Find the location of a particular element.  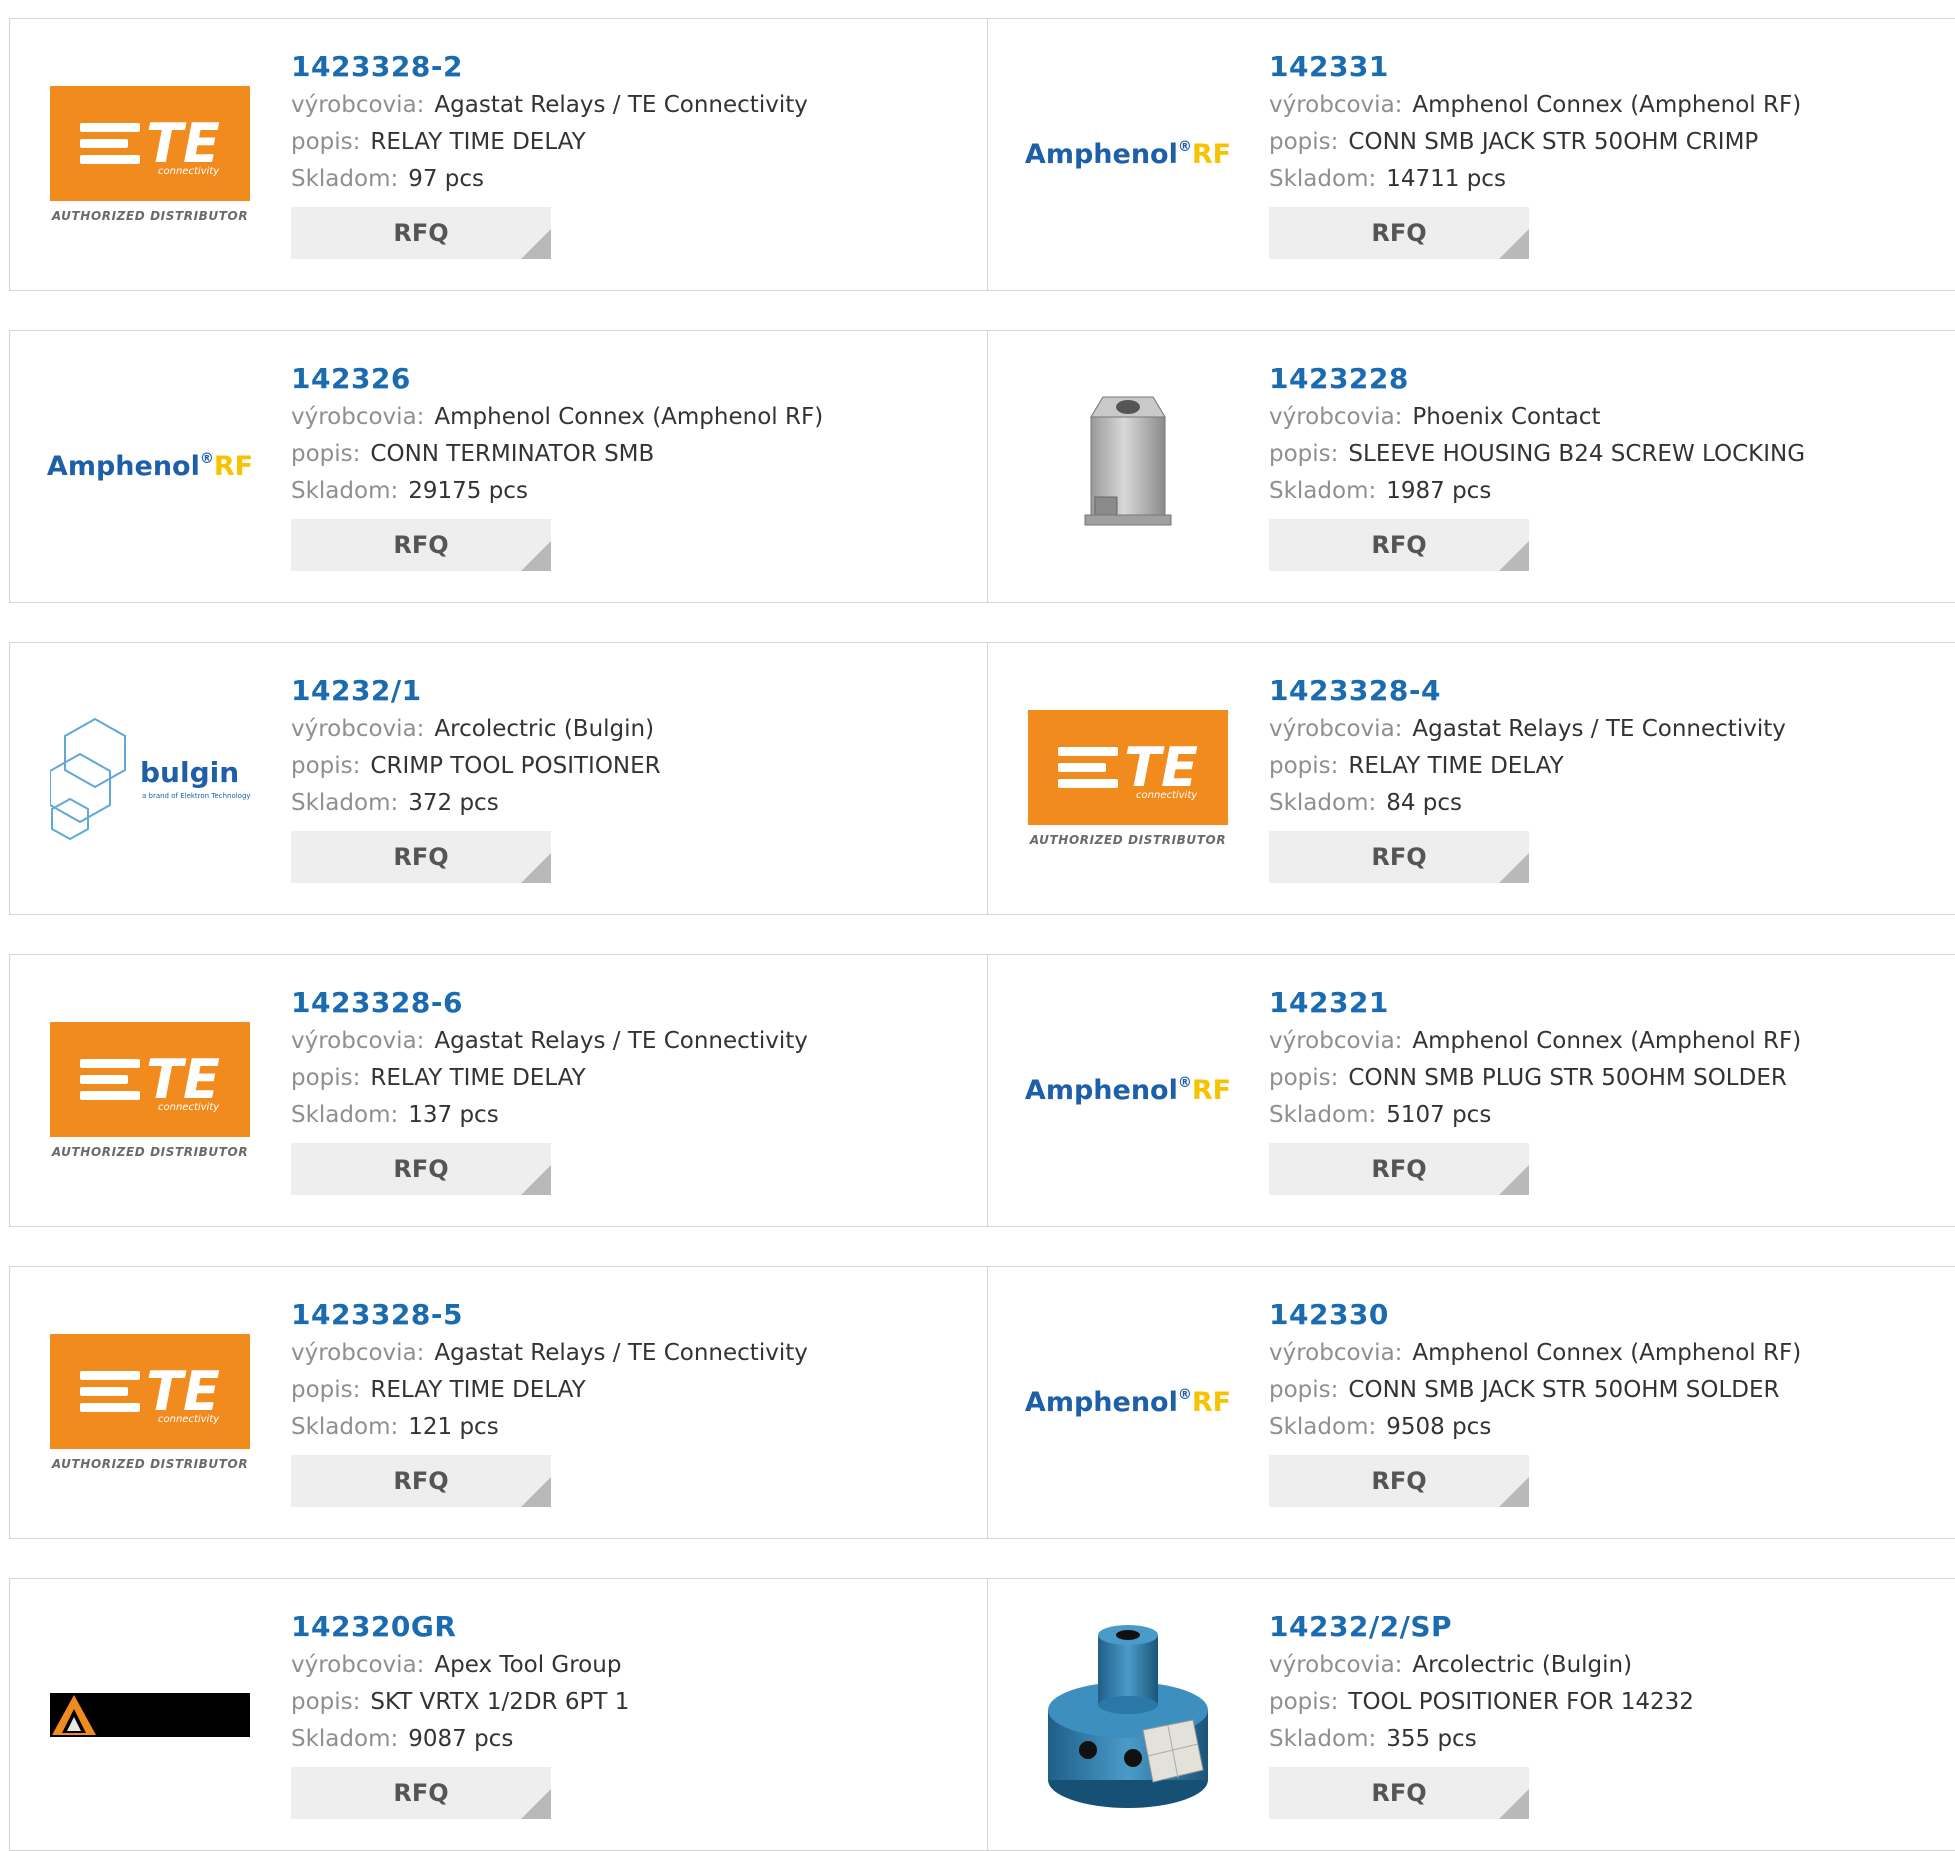

part-number-link: 14232/2/SP is located at coordinates (1599, 1627).